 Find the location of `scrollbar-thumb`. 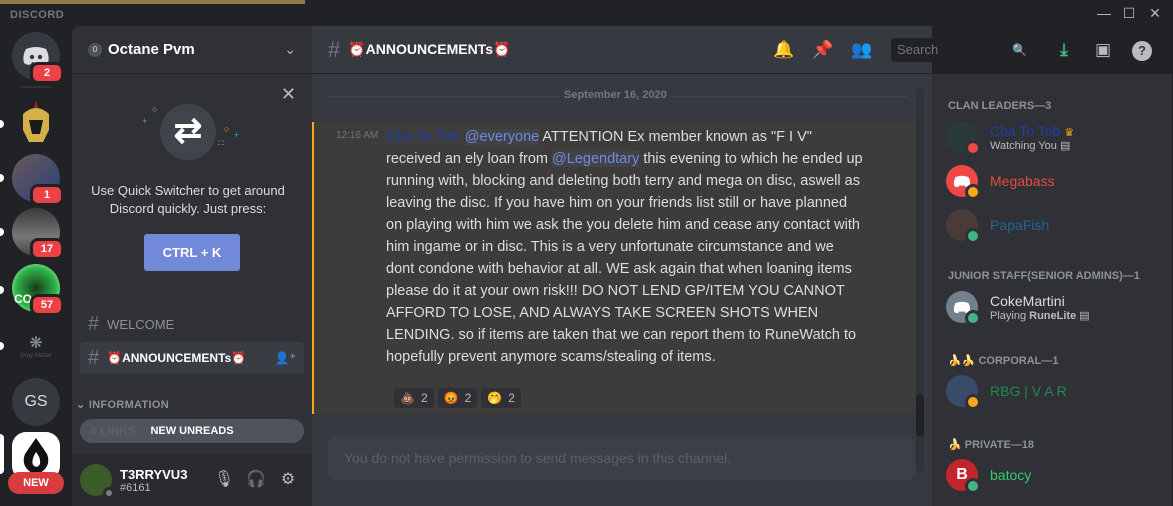

scrollbar-thumb is located at coordinates (920, 415).